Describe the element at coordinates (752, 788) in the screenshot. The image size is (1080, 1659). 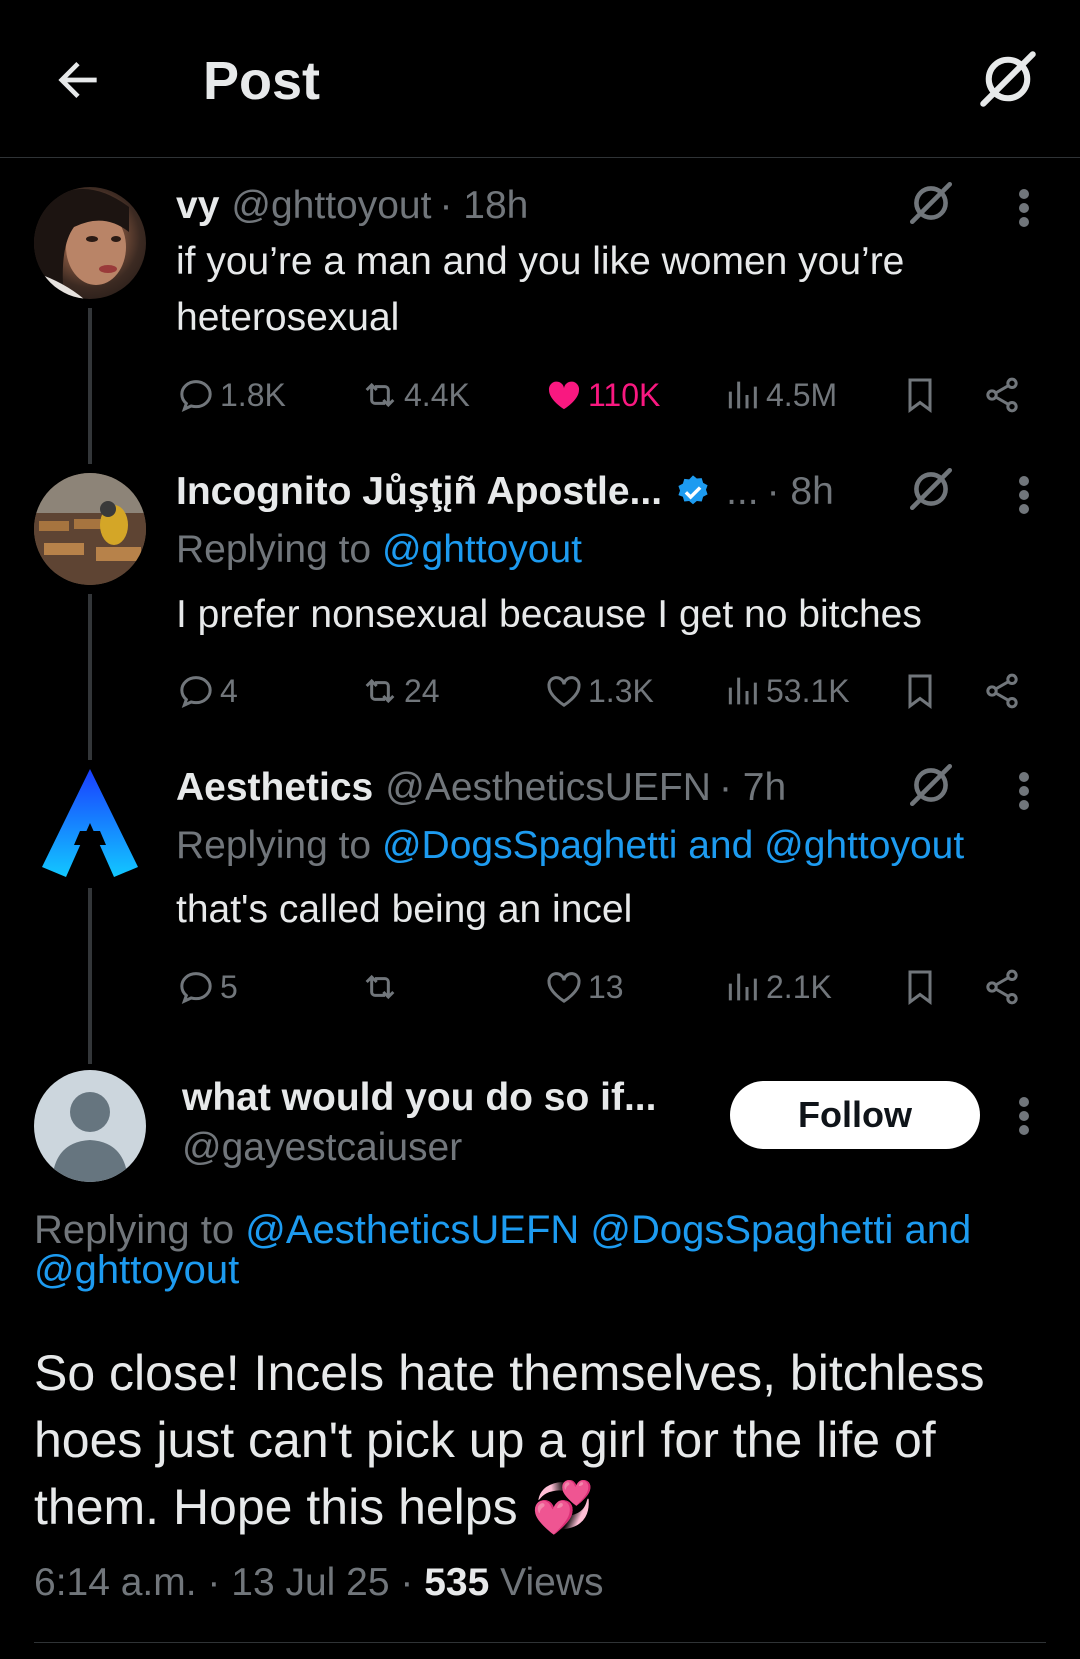
I see `timestamp: · 7h` at that location.